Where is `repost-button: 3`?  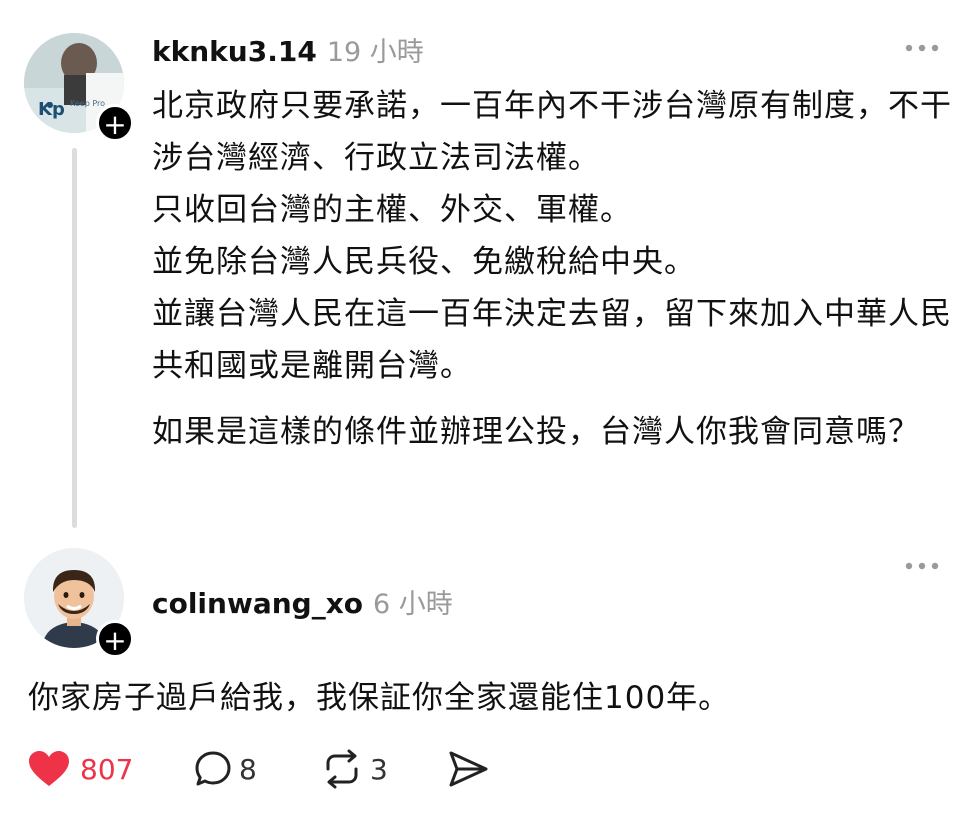 repost-button: 3 is located at coordinates (354, 769).